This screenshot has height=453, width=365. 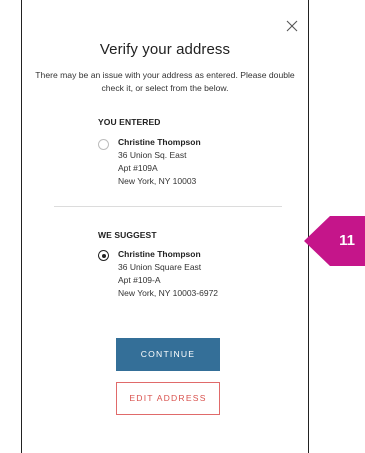 I want to click on suggested-line3: New York, NY 10003-6972, so click(x=168, y=293).